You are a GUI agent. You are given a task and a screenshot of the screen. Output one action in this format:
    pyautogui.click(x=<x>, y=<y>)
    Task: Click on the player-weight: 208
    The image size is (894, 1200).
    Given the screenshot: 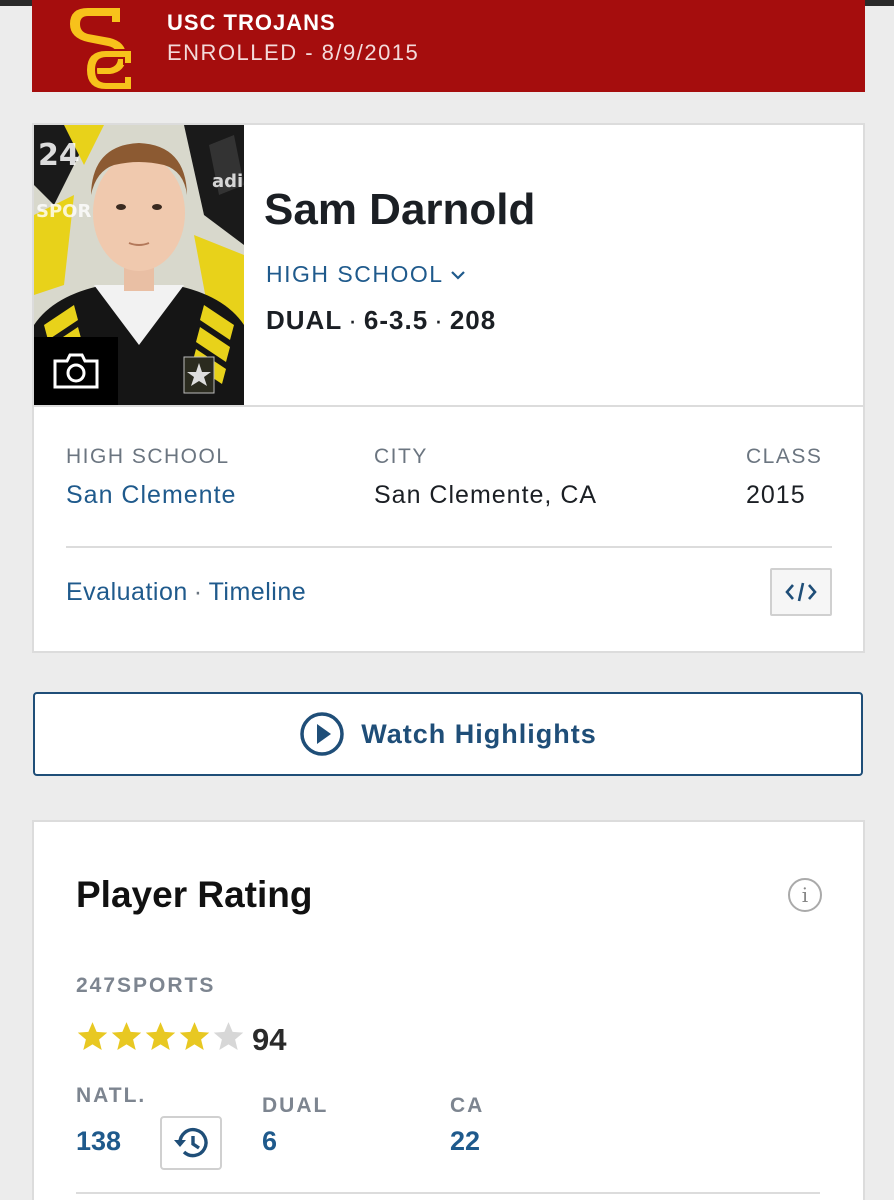 What is the action you would take?
    pyautogui.click(x=473, y=320)
    